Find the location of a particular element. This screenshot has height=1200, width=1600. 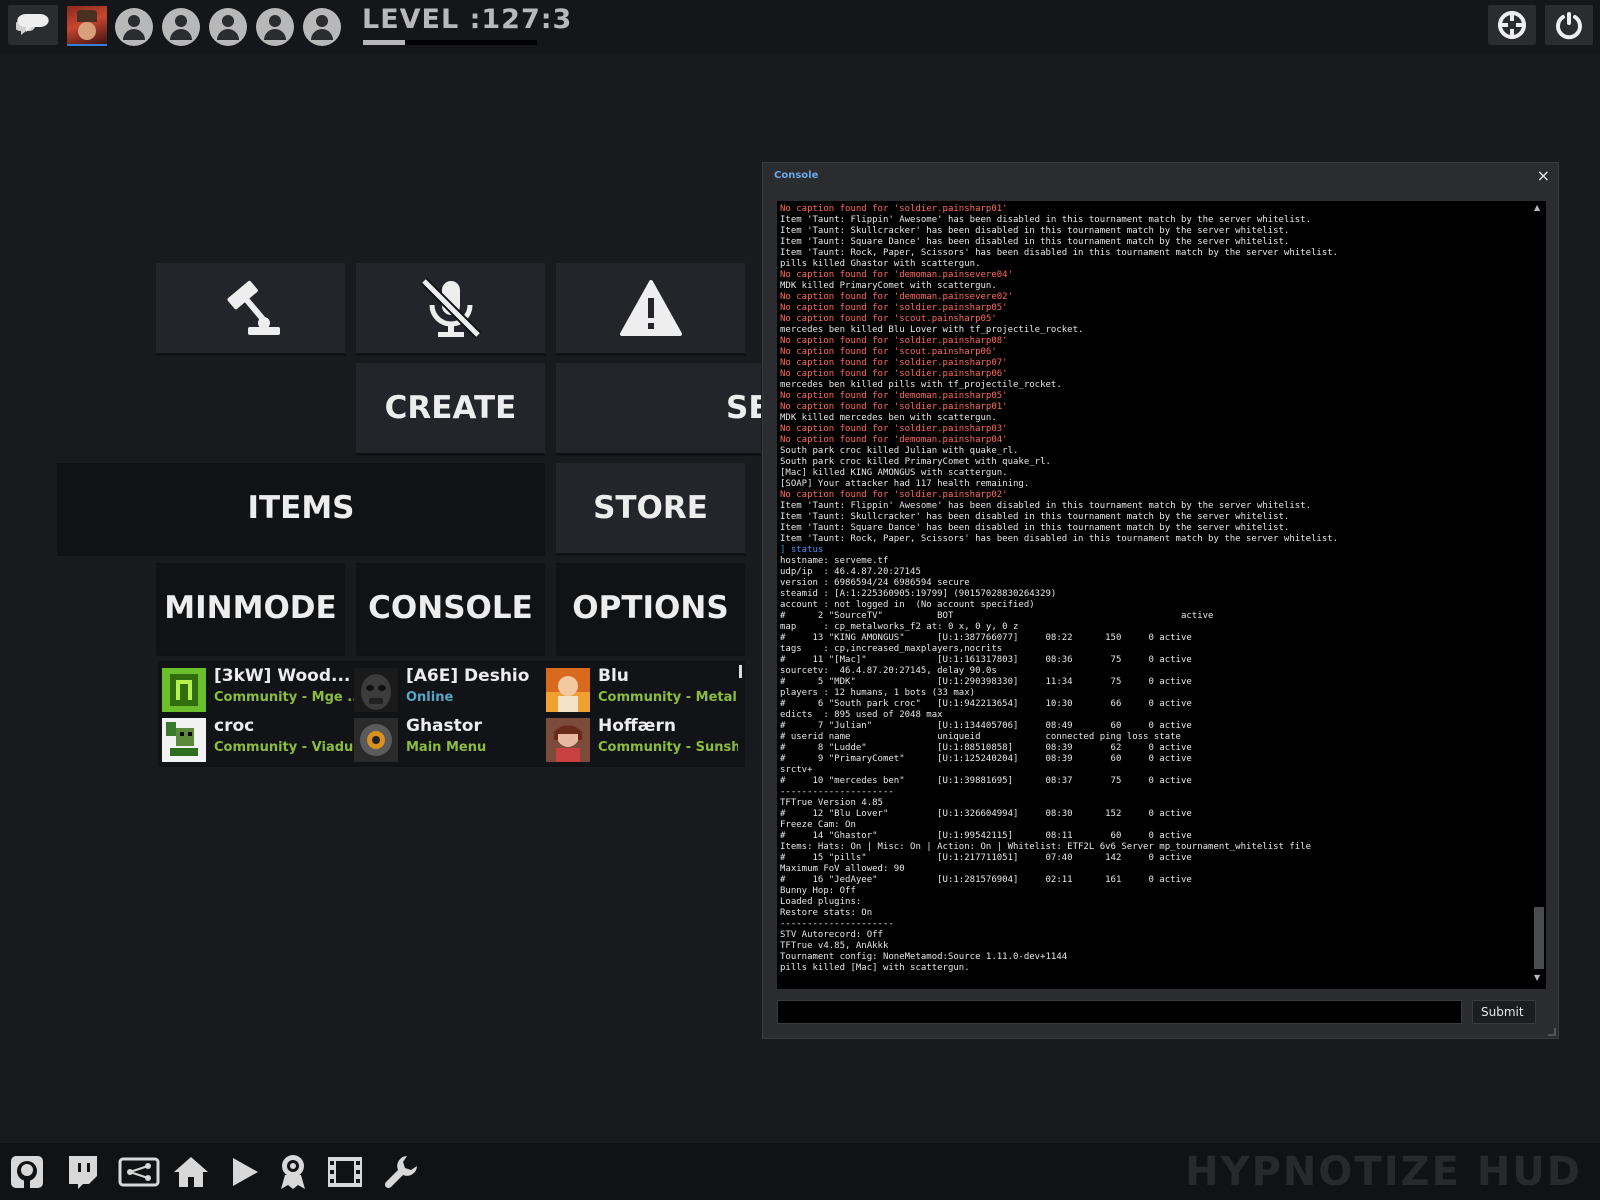

items-button: ITEMS is located at coordinates (301, 508).